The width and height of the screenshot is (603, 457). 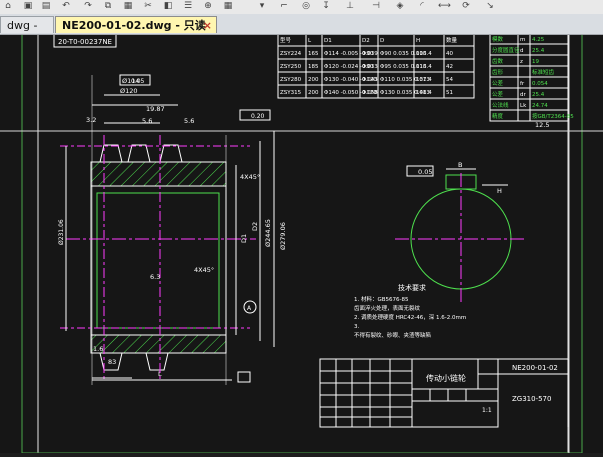 I want to click on size-table-cell: ZSY315, so click(x=291, y=93).